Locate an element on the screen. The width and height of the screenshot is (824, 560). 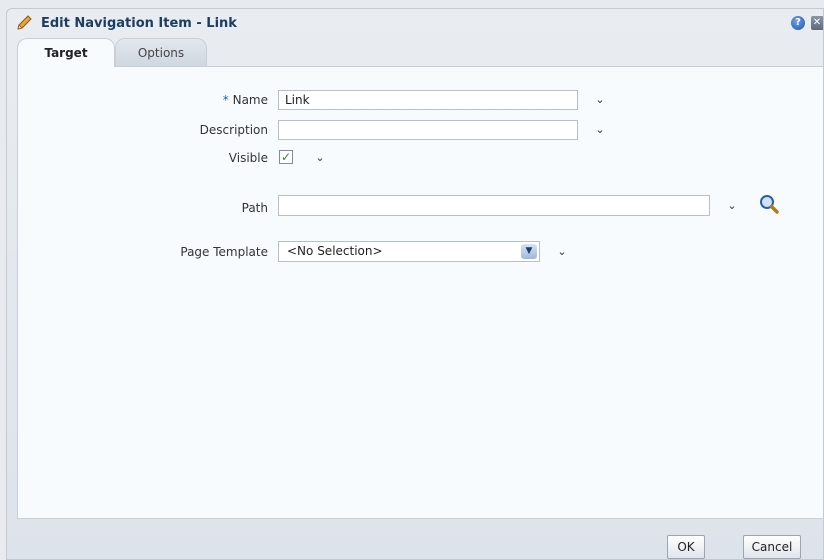
dialog-title-bar: Edit Navigation Item - Link ? ✕ is located at coordinates (415, 23).